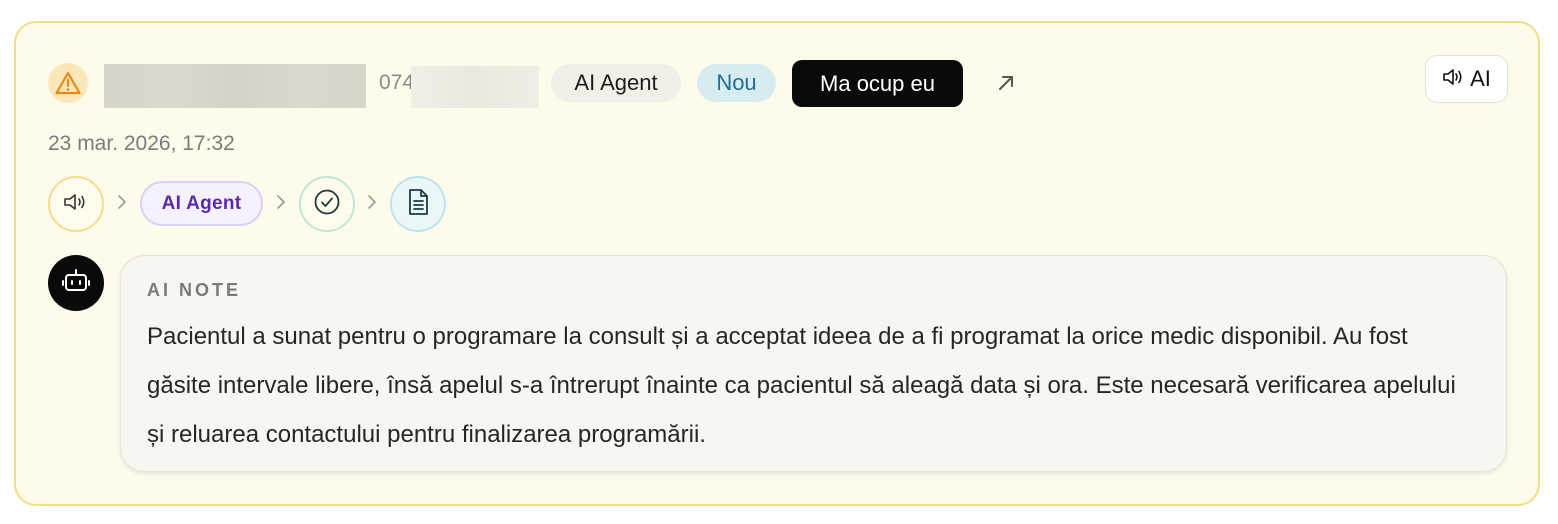 The image size is (1558, 524). I want to click on take-ownership-button: Ma ocup eu, so click(877, 83).